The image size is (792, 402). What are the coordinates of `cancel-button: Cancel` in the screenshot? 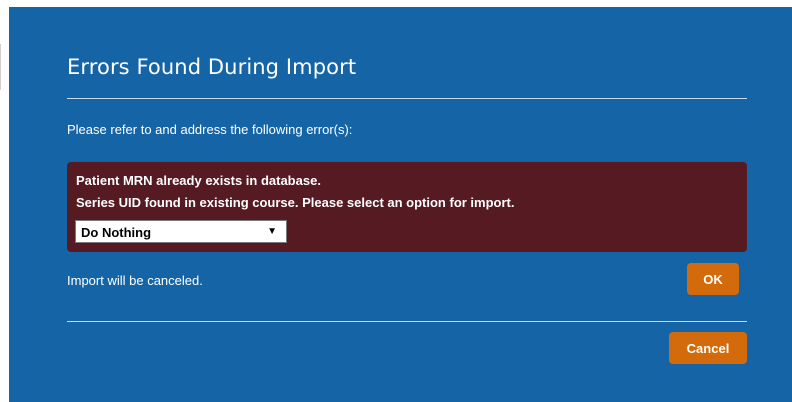 It's located at (708, 348).